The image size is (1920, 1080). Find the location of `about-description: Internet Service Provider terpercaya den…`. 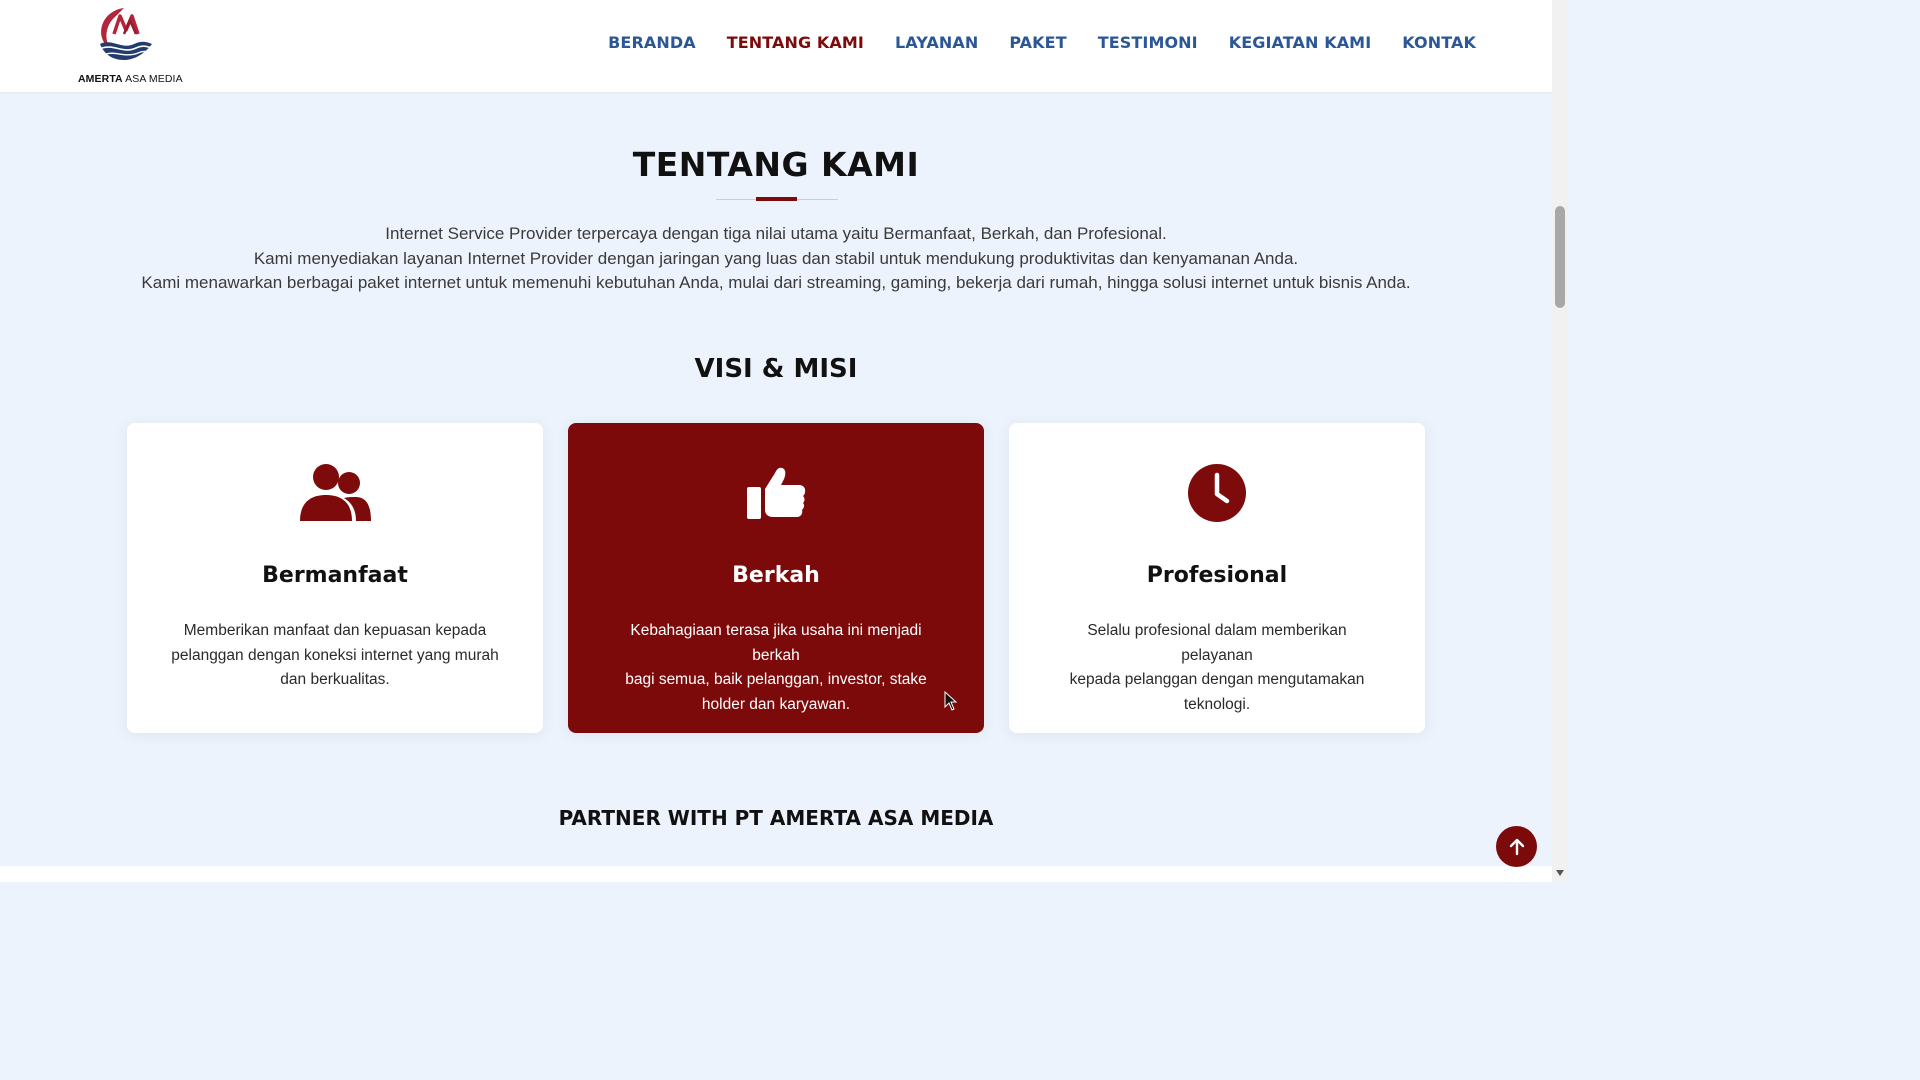

about-description: Internet Service Provider terpercaya den… is located at coordinates (776, 259).